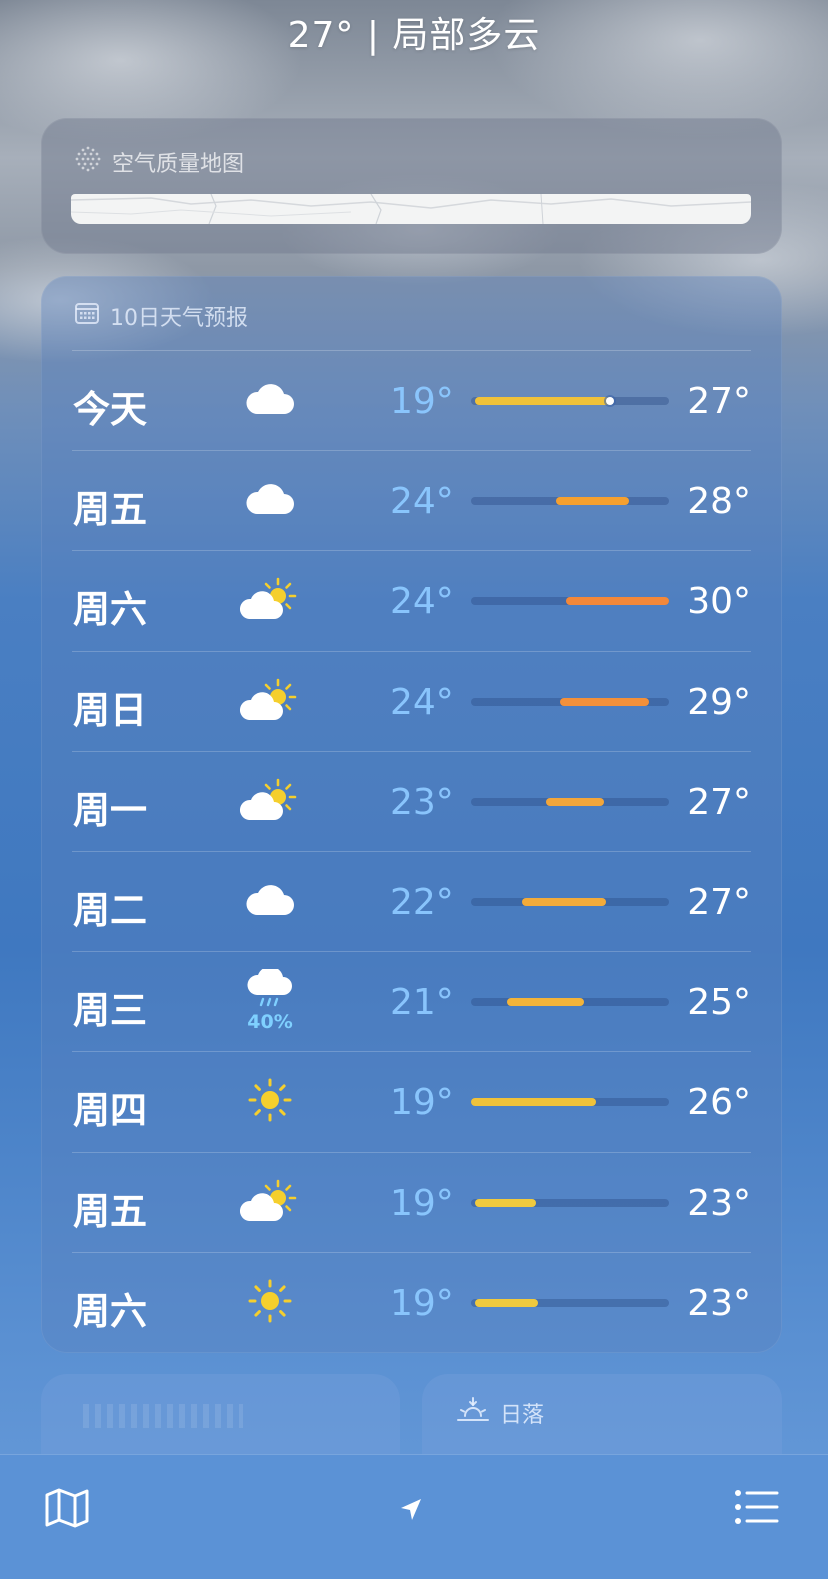 Image resolution: width=828 pixels, height=1579 pixels. Describe the element at coordinates (719, 602) in the screenshot. I see `high-temp: 30°` at that location.